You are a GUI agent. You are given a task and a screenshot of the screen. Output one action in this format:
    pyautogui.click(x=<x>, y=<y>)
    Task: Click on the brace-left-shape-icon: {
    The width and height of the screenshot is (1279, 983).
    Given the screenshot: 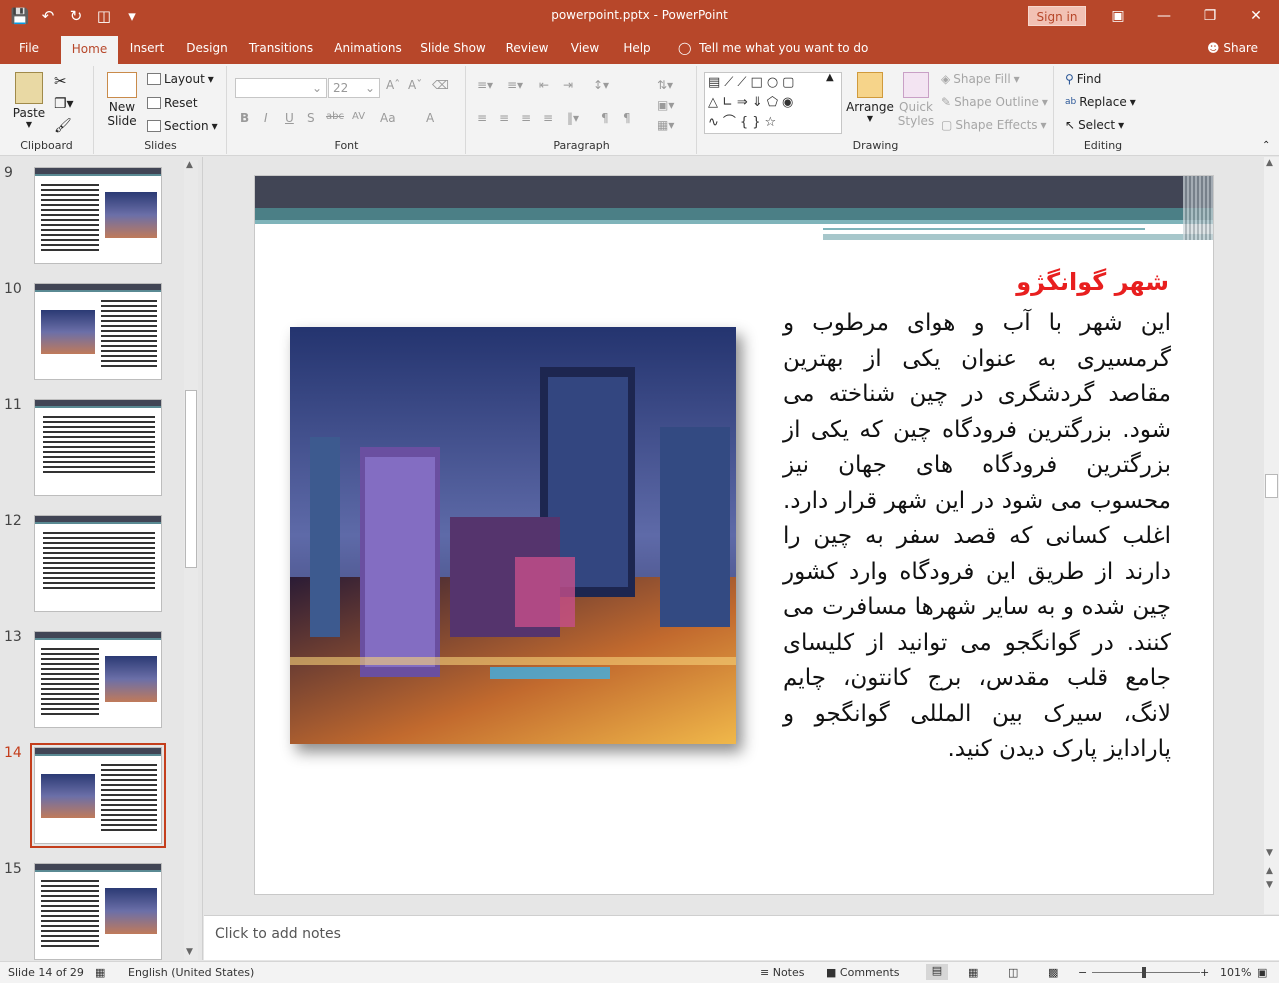 What is the action you would take?
    pyautogui.click(x=746, y=122)
    